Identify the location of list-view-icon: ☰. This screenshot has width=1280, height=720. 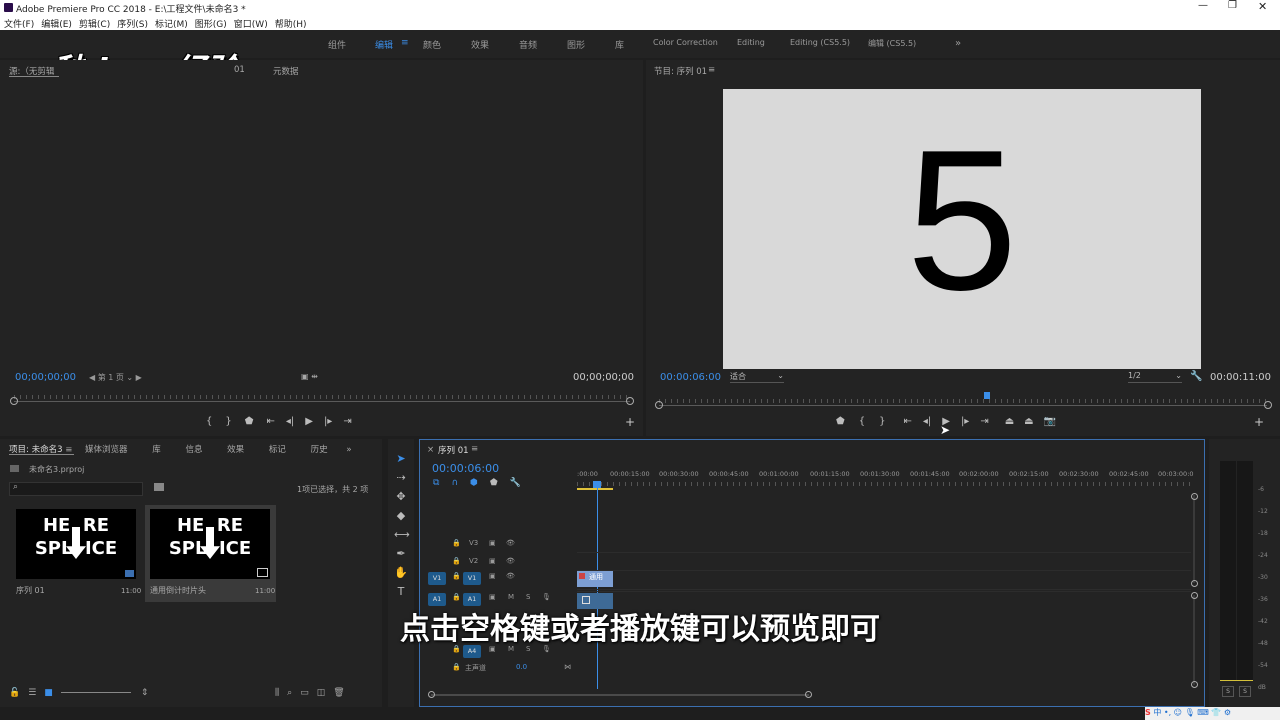
(32, 693).